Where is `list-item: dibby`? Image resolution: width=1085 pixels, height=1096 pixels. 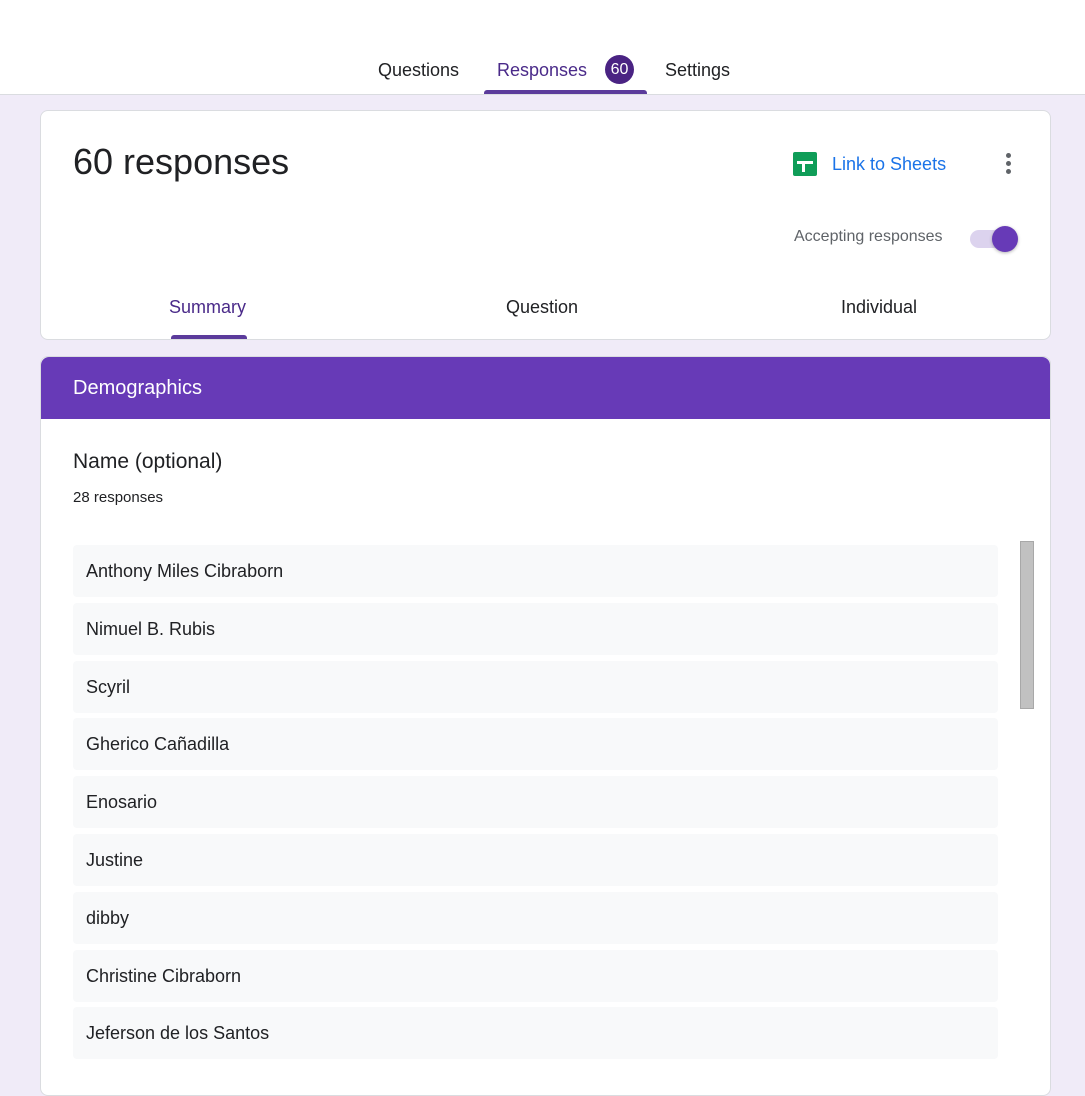 list-item: dibby is located at coordinates (535, 917).